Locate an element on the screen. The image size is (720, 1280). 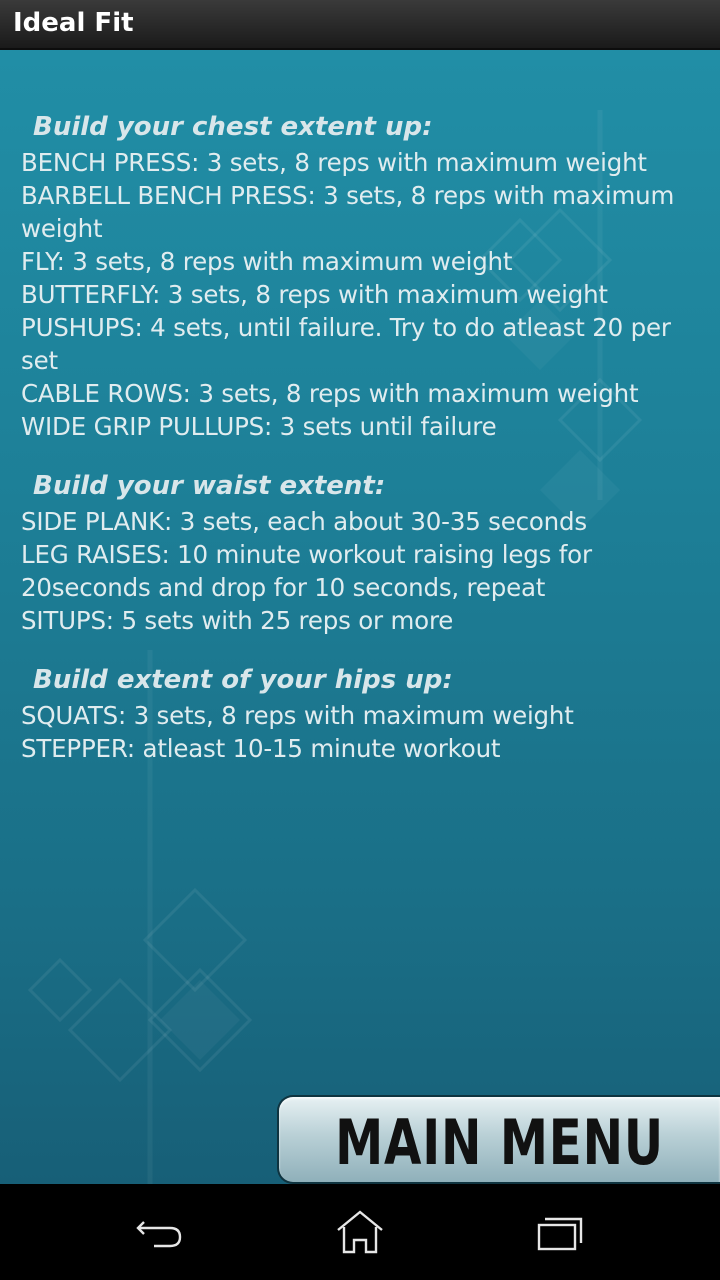
system-nav-bar is located at coordinates (360, 1232).